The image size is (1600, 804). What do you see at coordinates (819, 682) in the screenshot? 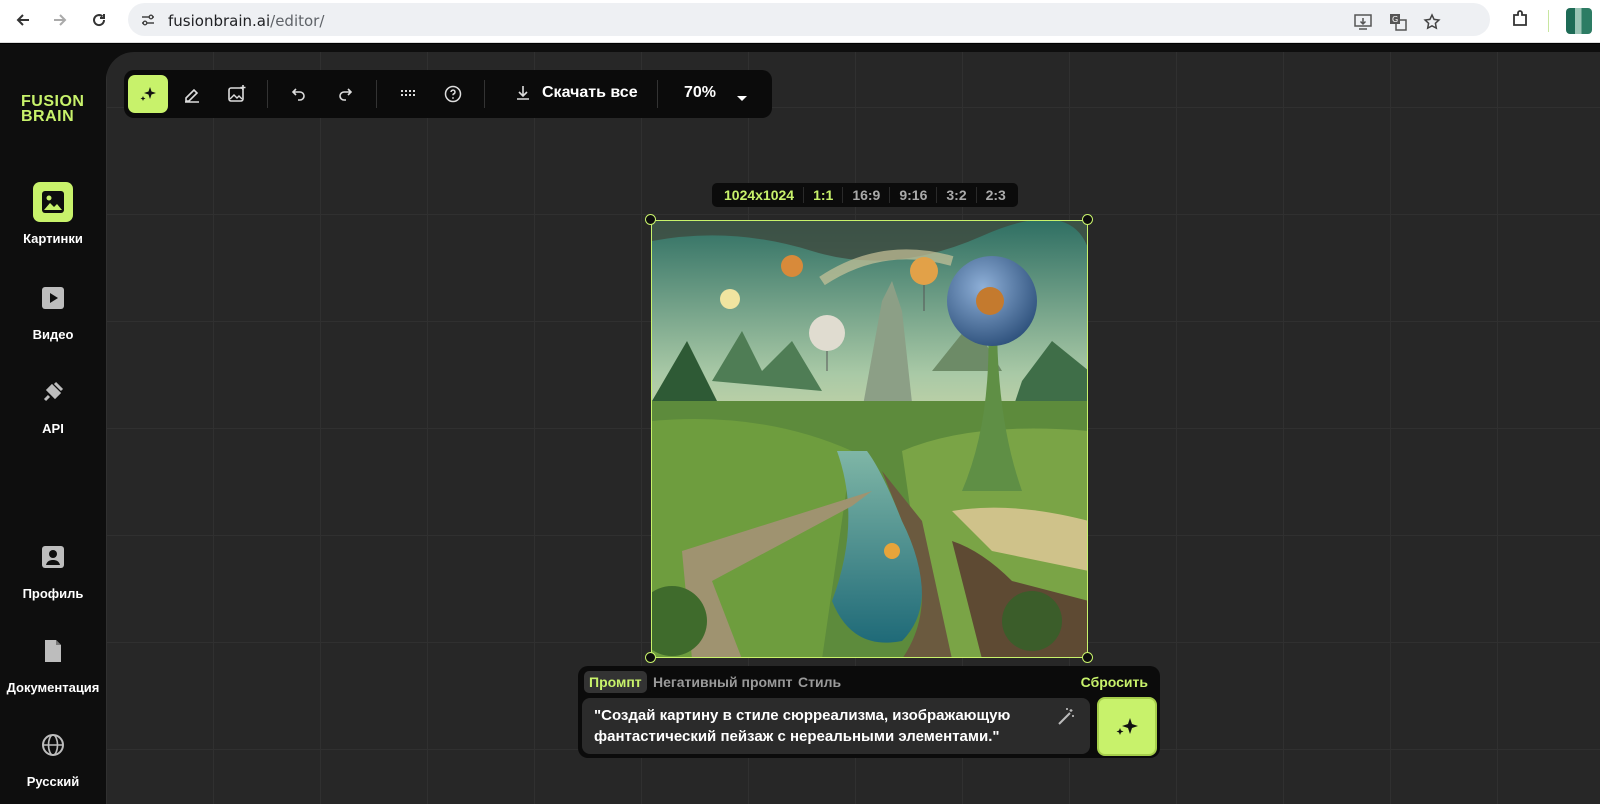
I see `tab-style: Стиль` at bounding box center [819, 682].